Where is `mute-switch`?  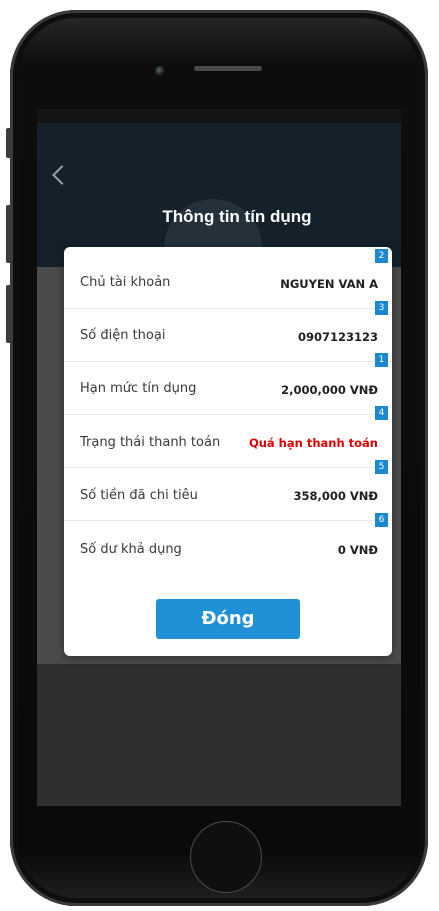 mute-switch is located at coordinates (9, 143).